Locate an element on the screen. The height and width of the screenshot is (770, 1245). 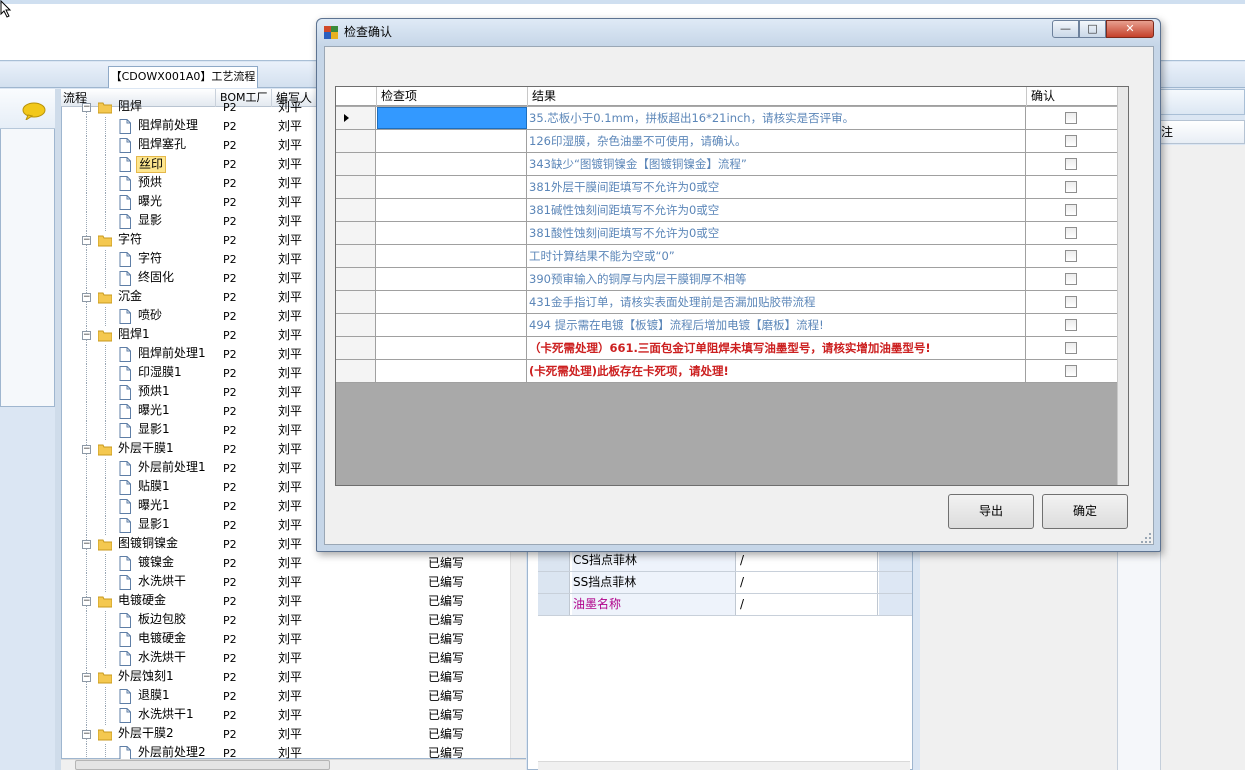
close-button: ✕ is located at coordinates (1130, 29).